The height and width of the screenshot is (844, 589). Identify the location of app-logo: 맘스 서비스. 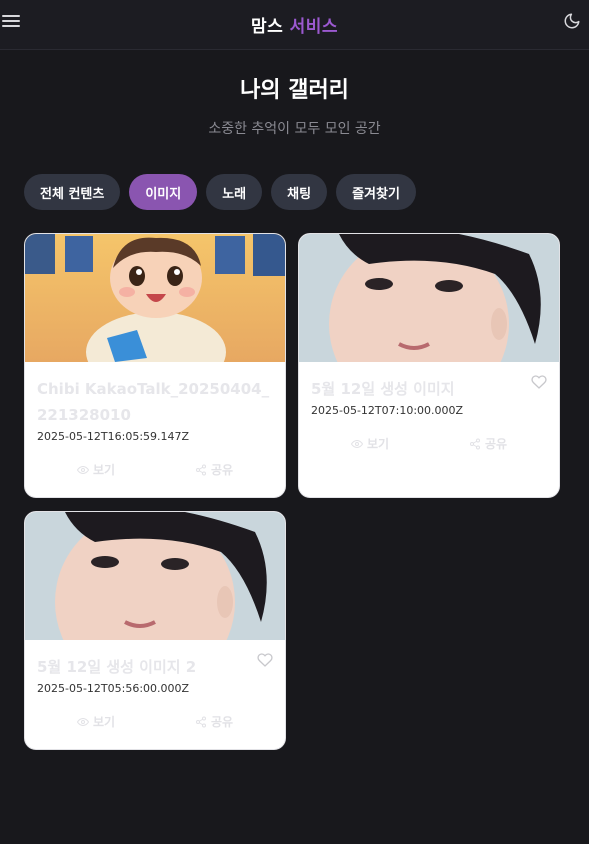
(294, 24).